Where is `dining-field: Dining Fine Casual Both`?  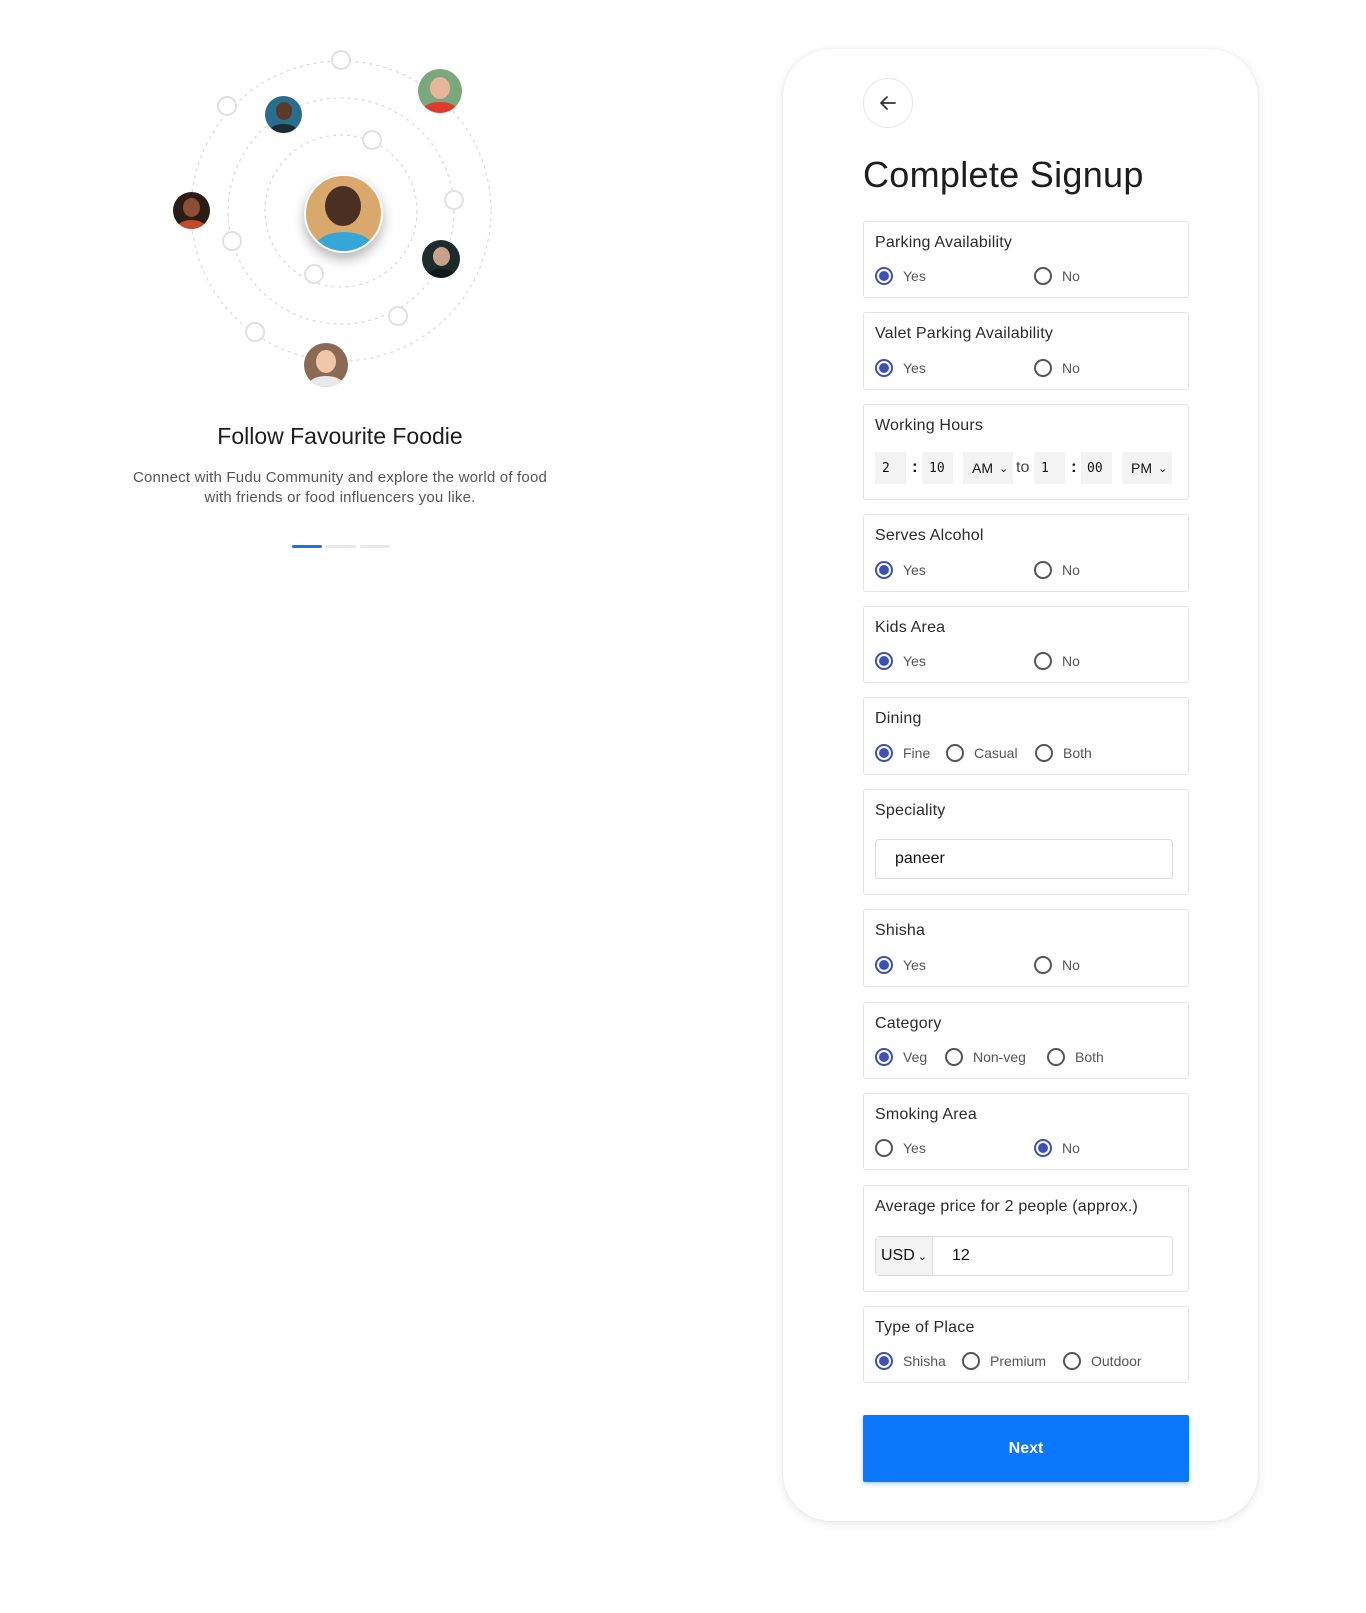 dining-field: Dining Fine Casual Both is located at coordinates (1026, 736).